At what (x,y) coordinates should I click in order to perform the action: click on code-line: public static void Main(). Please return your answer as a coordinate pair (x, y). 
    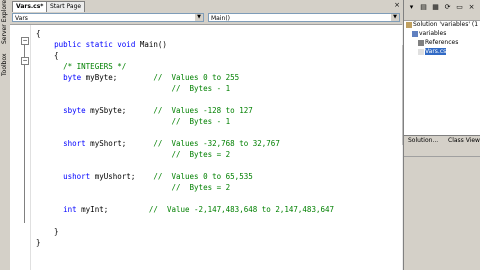
    Looking at the image, I should click on (101, 45).